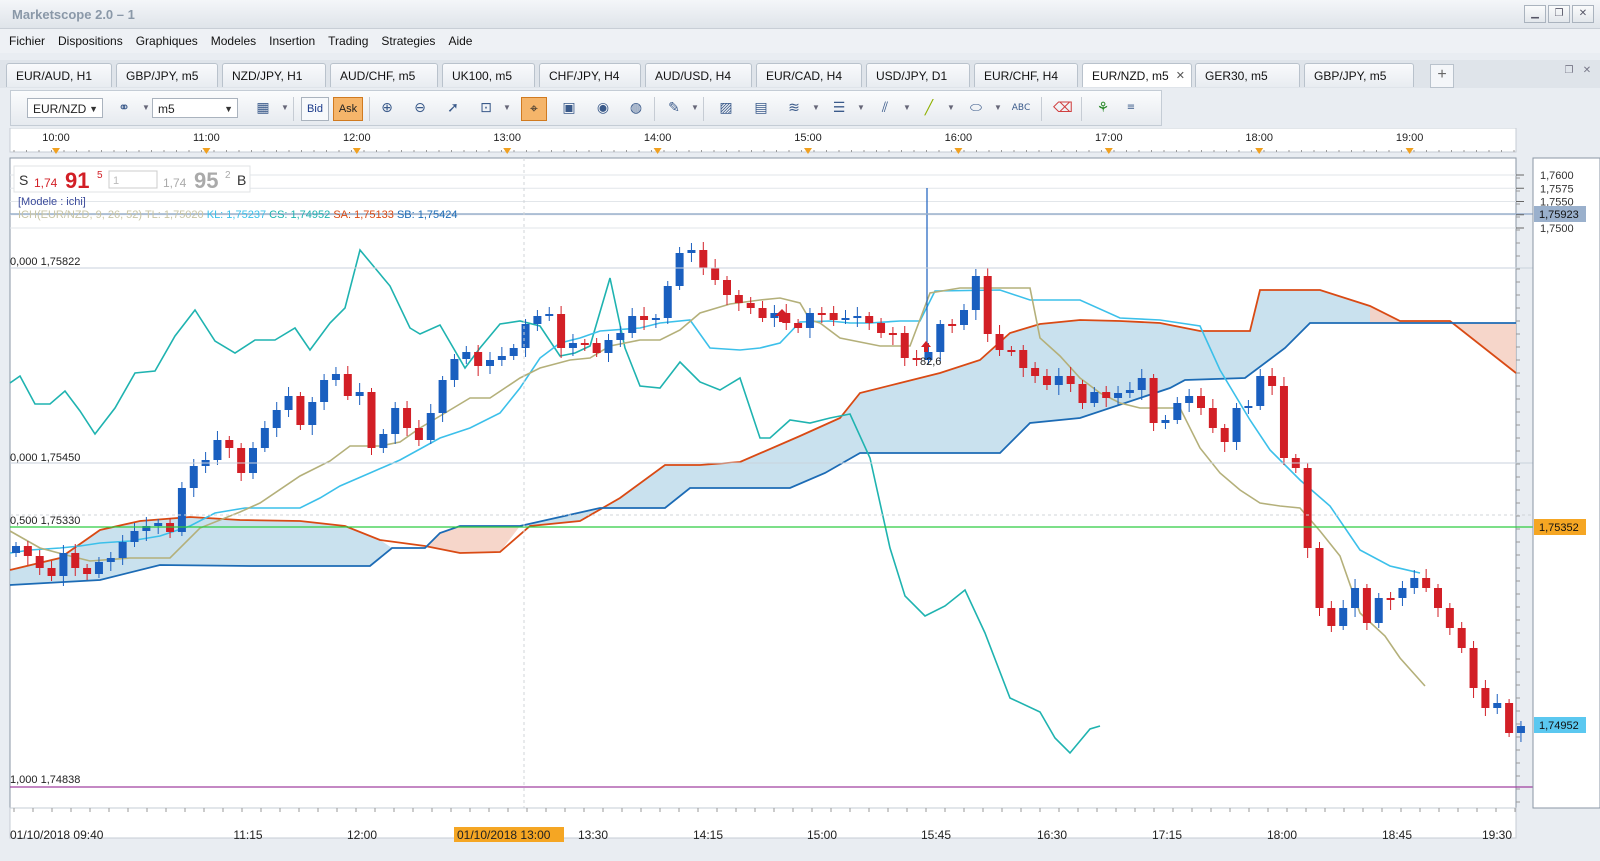  Describe the element at coordinates (1566, 483) in the screenshot. I see `price-axis` at that location.